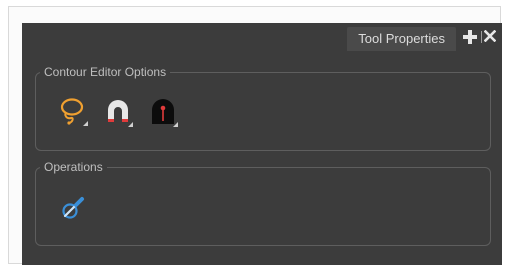  What do you see at coordinates (73, 111) in the screenshot?
I see `lasso-select-tool` at bounding box center [73, 111].